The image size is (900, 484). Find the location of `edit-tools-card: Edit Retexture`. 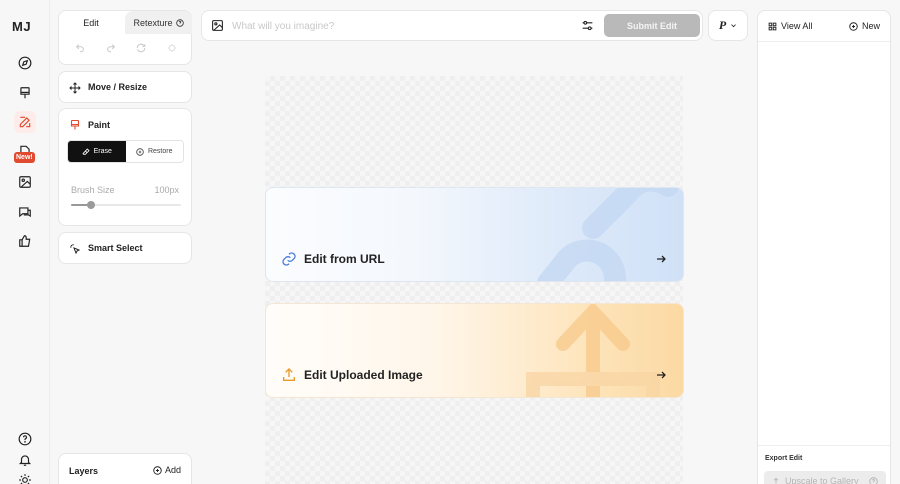

edit-tools-card: Edit Retexture is located at coordinates (125, 37).